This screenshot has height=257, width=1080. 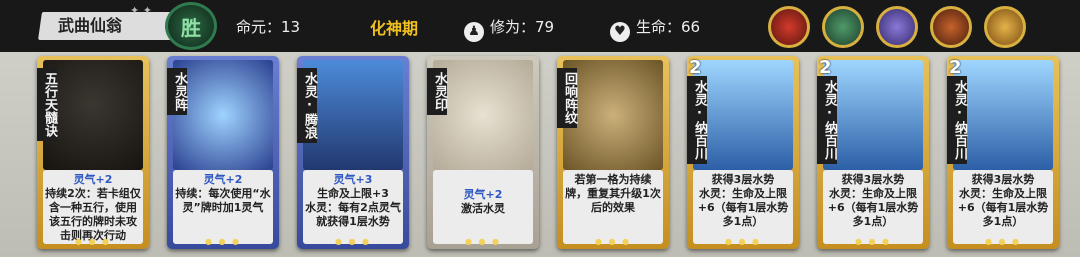 What do you see at coordinates (620, 32) in the screenshot?
I see `heart-icon: ♥` at bounding box center [620, 32].